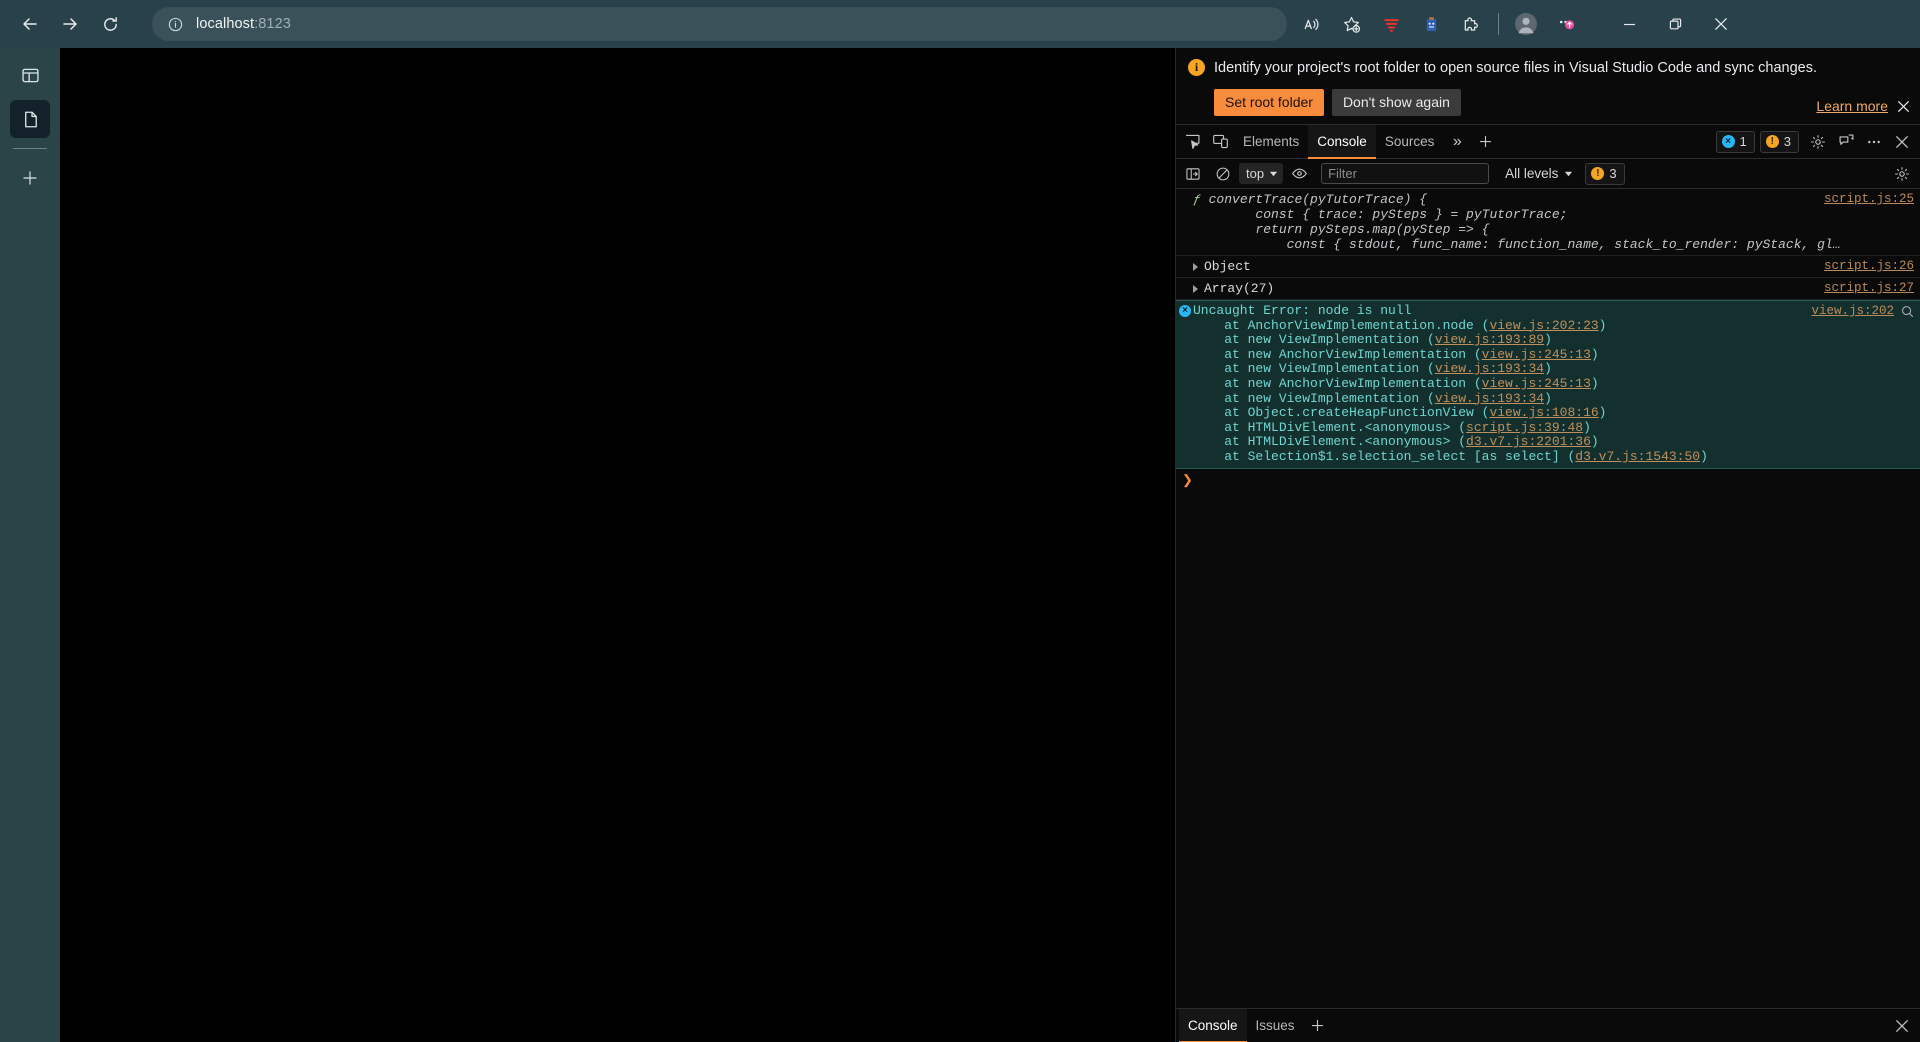  I want to click on clear-console-icon, so click(1223, 174).